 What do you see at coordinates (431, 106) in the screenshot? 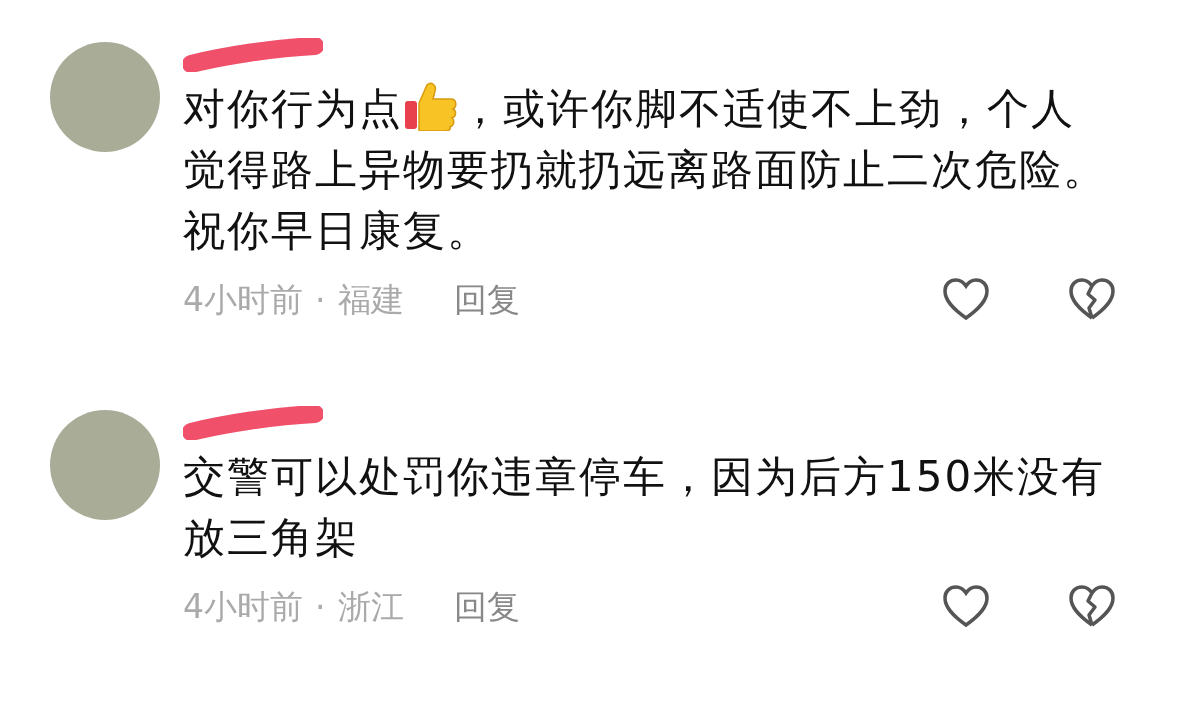
I see `thumbs-up-icon` at bounding box center [431, 106].